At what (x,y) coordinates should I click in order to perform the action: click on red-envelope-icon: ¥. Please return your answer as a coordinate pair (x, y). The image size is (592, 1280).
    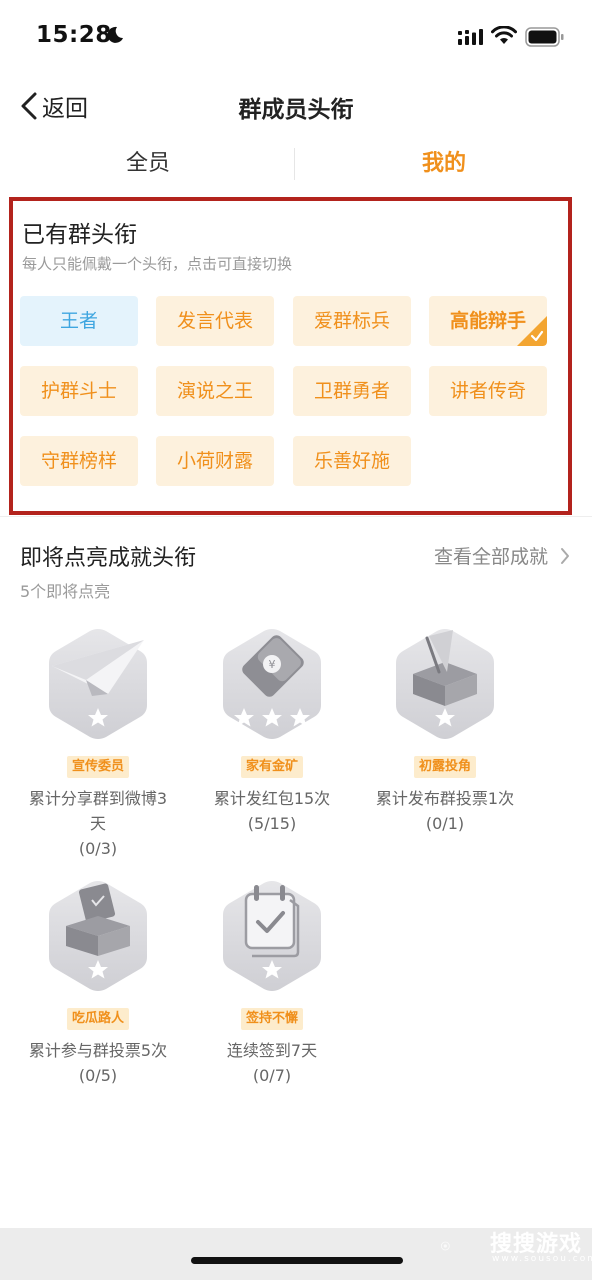
    Looking at the image, I should click on (272, 684).